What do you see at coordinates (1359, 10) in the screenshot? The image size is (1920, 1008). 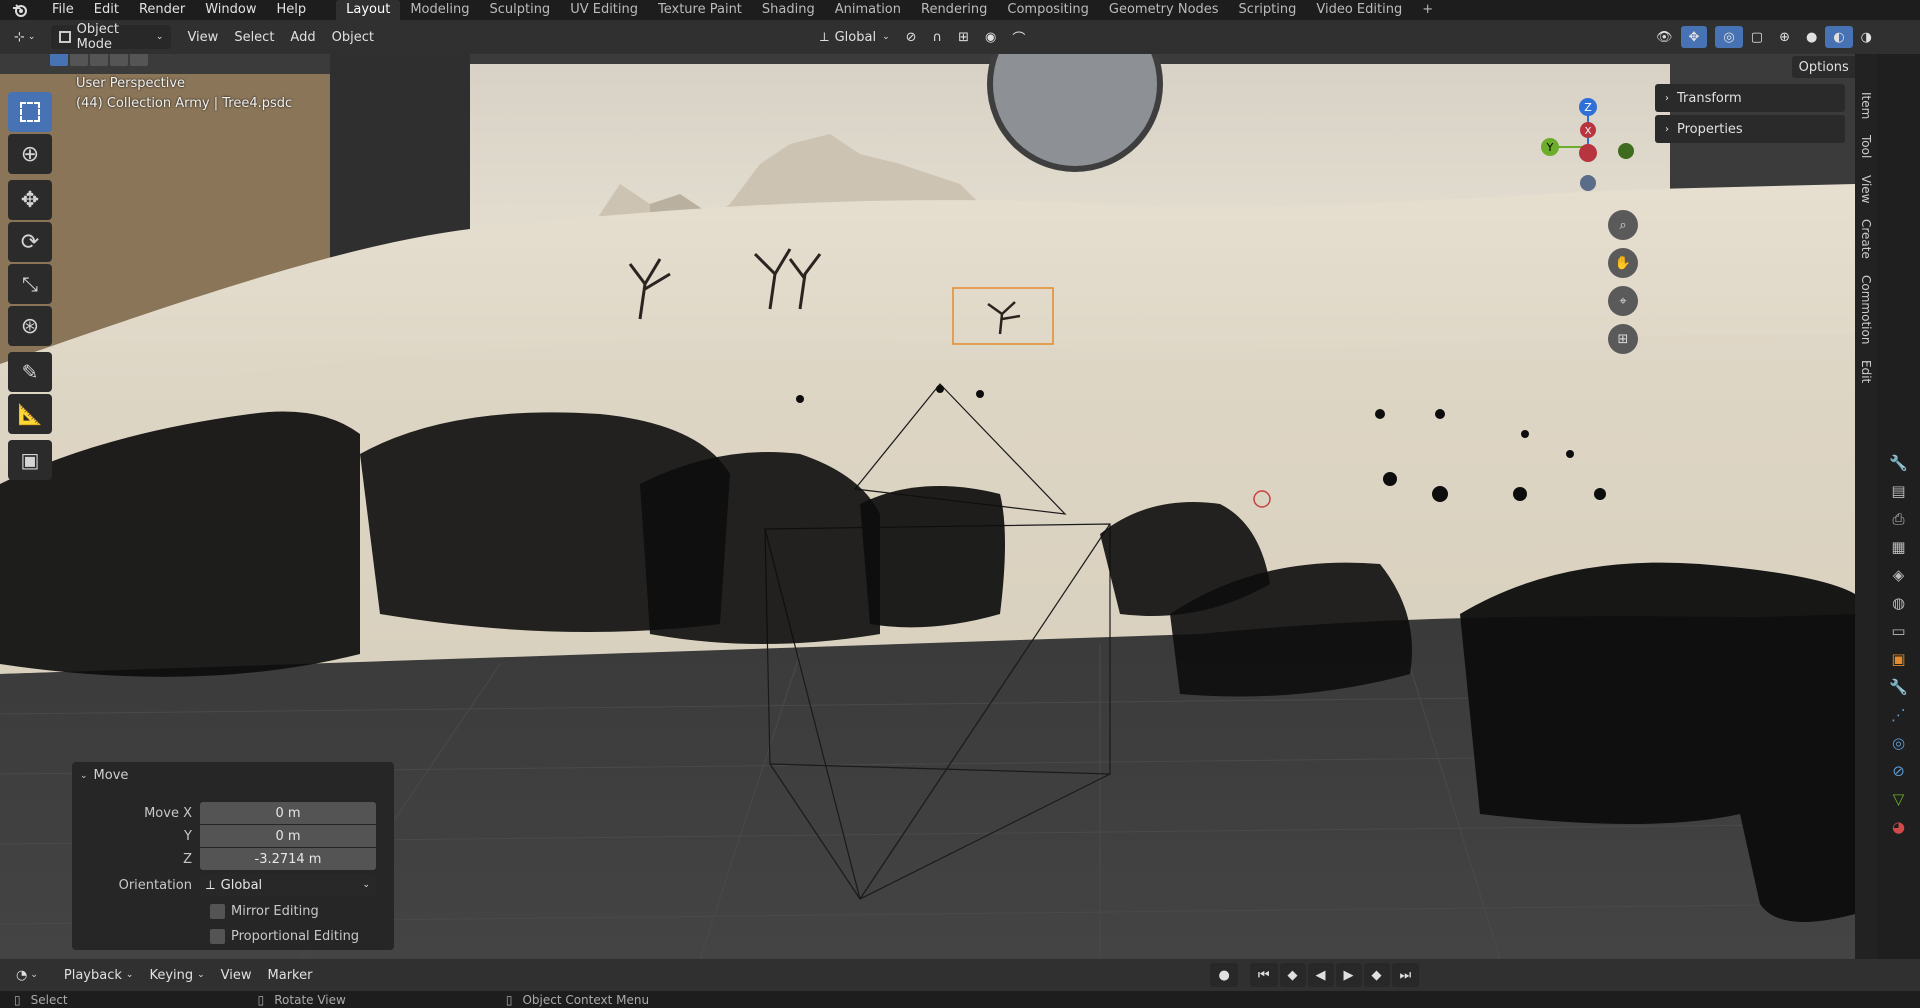 I see `tab-video-editing: Video Editing` at bounding box center [1359, 10].